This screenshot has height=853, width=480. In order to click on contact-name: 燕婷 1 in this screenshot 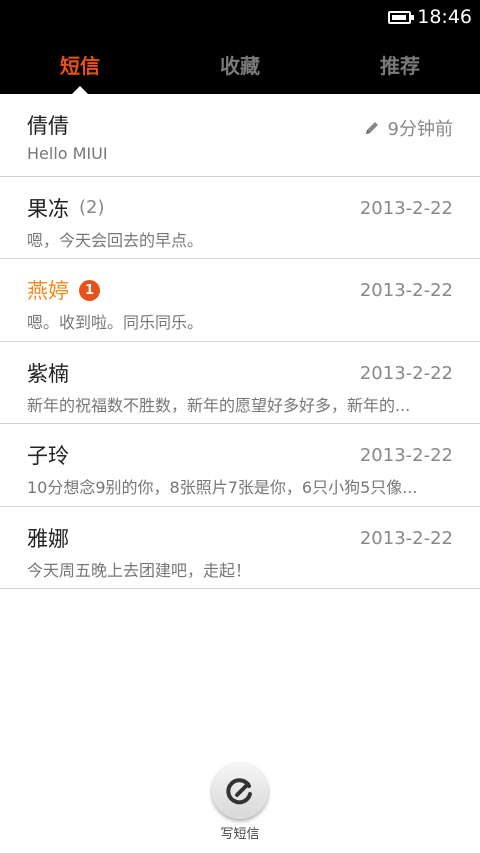, I will do `click(63, 290)`.